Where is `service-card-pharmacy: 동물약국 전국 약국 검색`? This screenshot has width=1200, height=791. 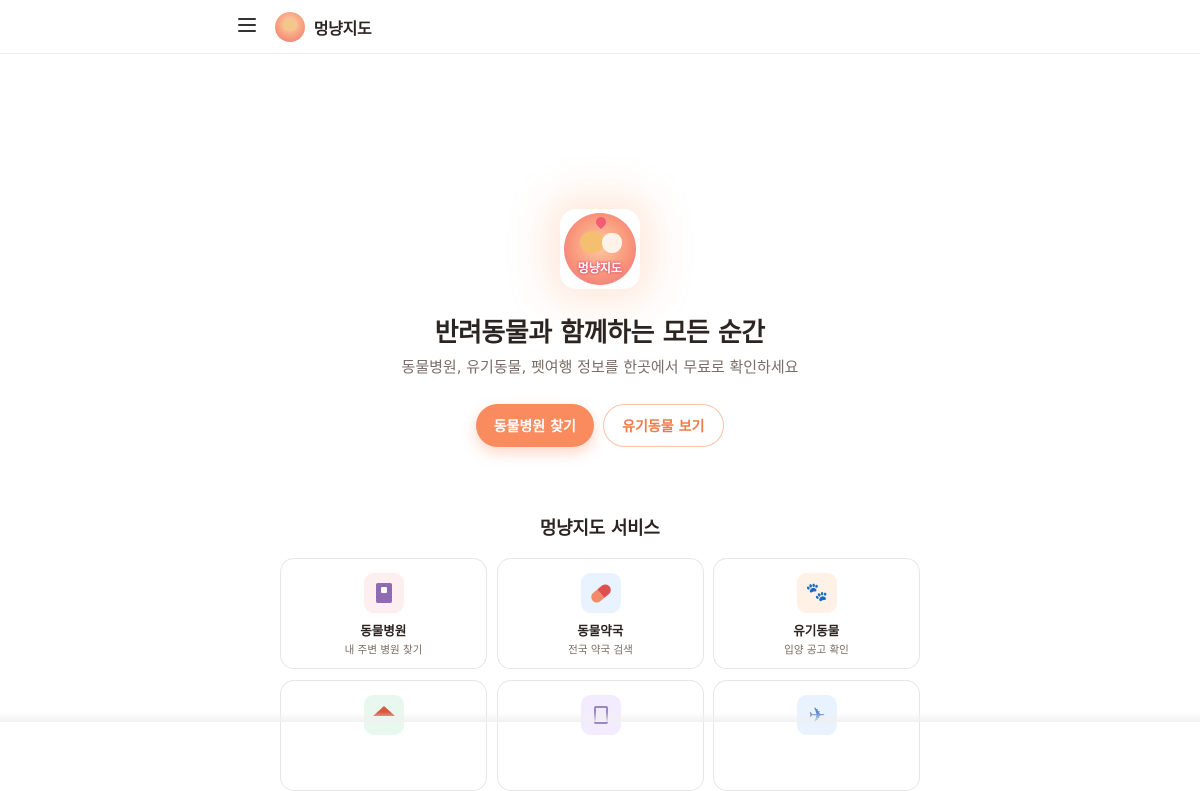
service-card-pharmacy: 동물약국 전국 약국 검색 is located at coordinates (600, 613).